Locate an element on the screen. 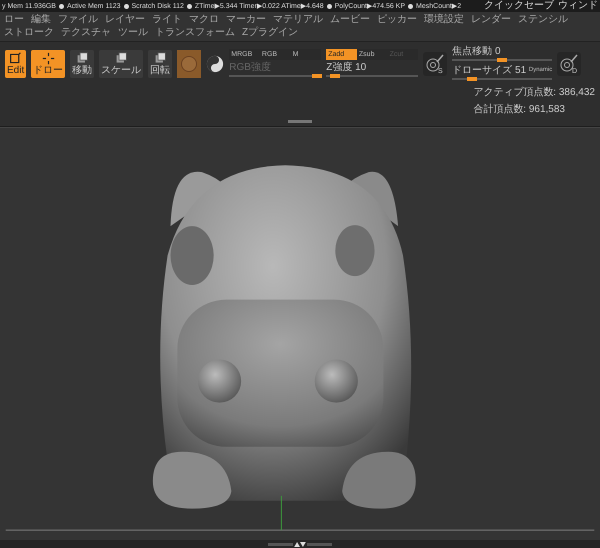  menu-item: 編集 is located at coordinates (41, 19).